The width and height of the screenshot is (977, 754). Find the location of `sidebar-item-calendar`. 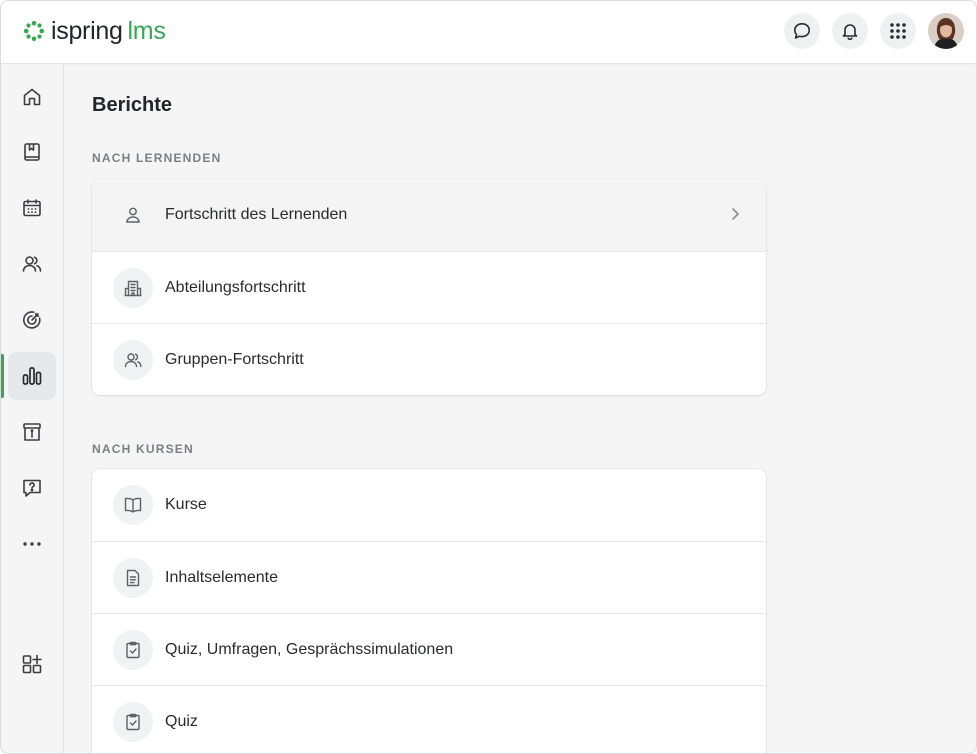

sidebar-item-calendar is located at coordinates (32, 208).